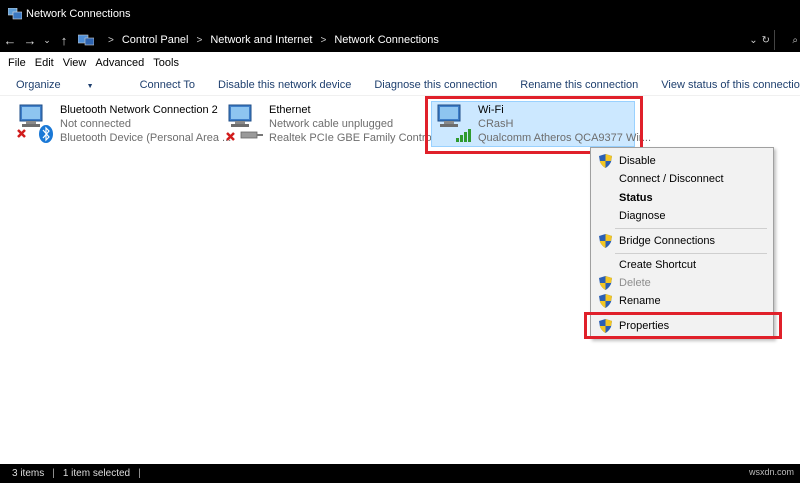 The height and width of the screenshot is (483, 800). Describe the element at coordinates (15, 13) in the screenshot. I see `network-connections-icon` at that location.